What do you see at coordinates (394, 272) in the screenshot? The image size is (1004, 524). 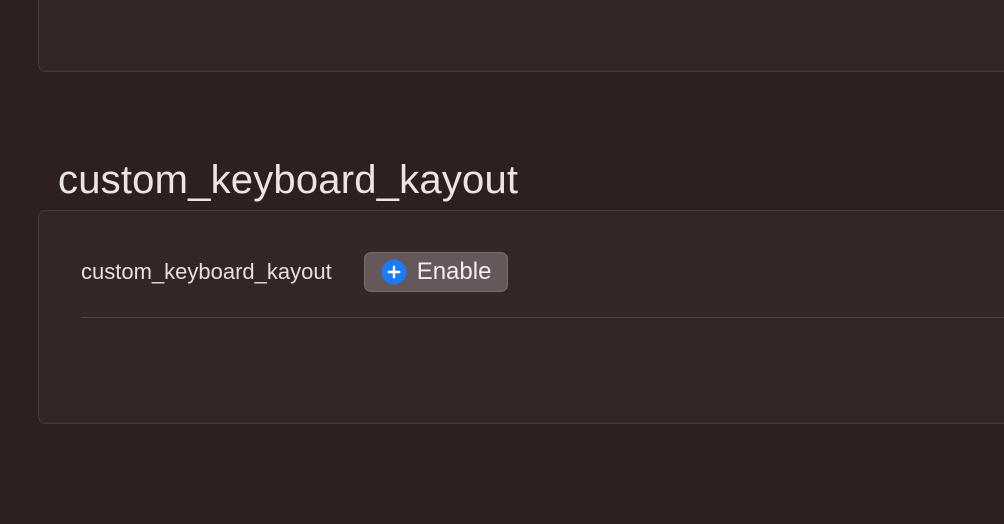 I see `plus-circle-icon` at bounding box center [394, 272].